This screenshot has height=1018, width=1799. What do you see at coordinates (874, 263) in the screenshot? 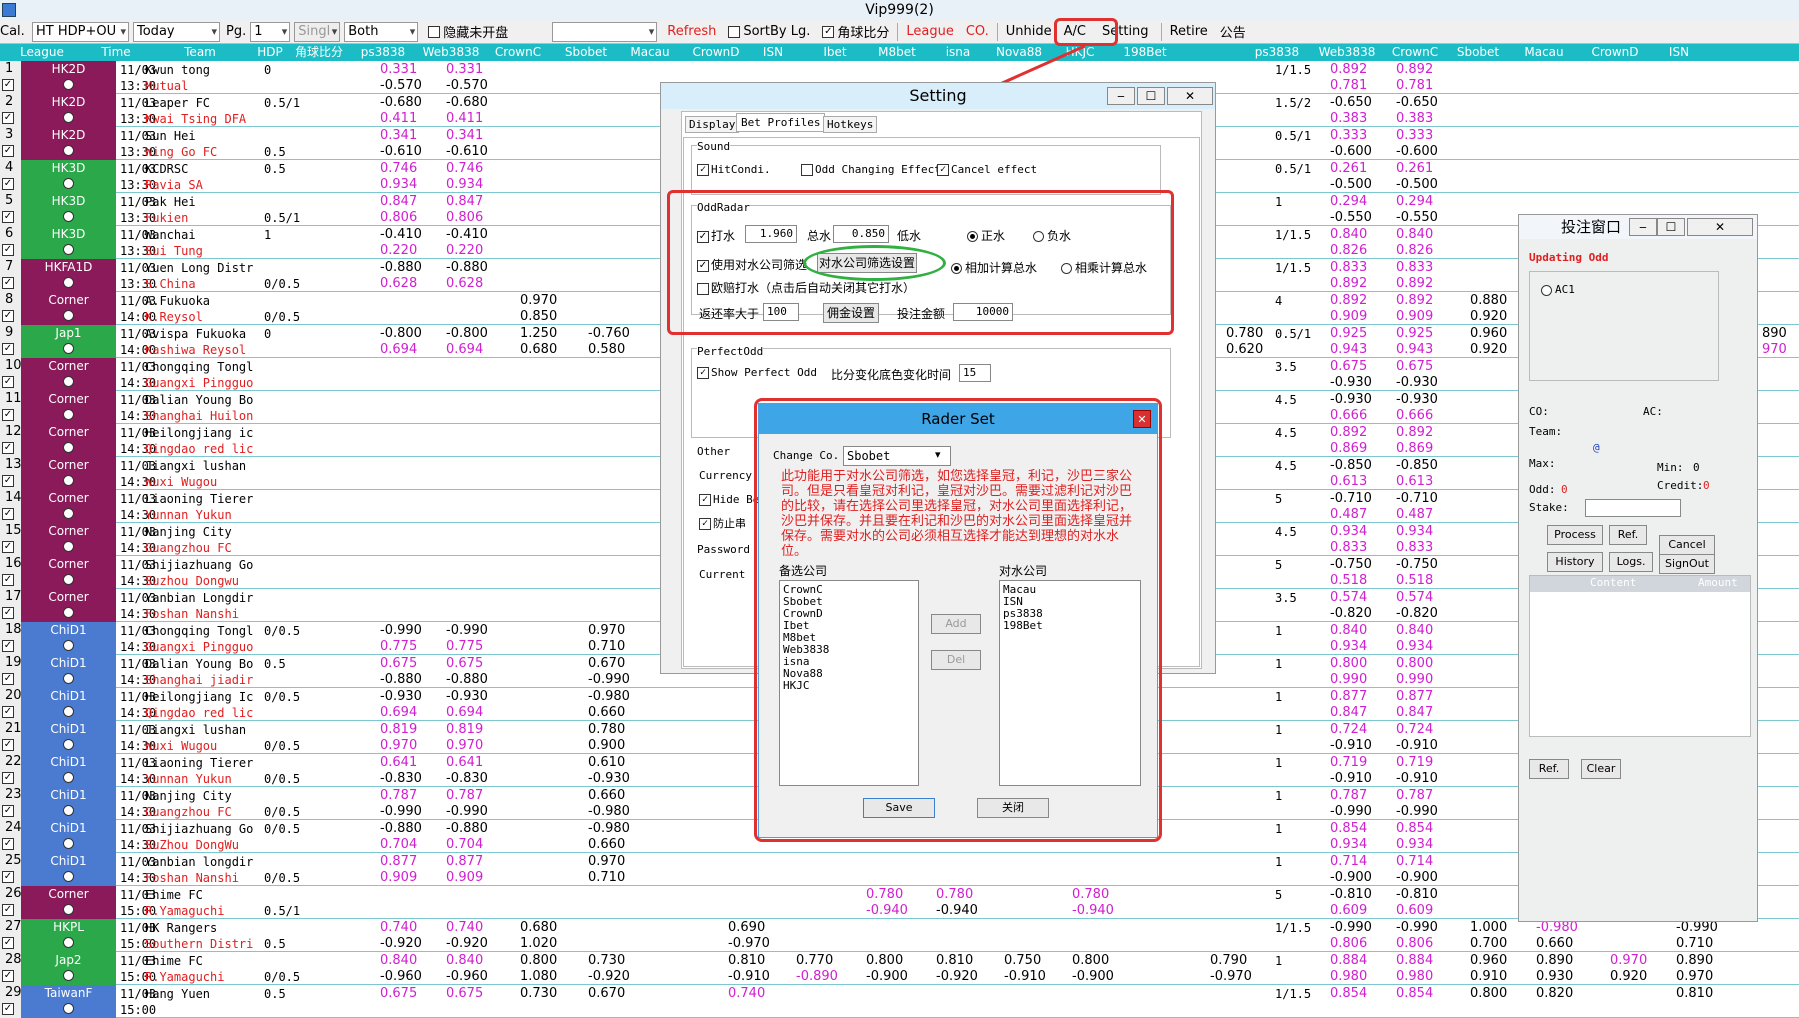
I see `filter-button-highlight` at bounding box center [874, 263].